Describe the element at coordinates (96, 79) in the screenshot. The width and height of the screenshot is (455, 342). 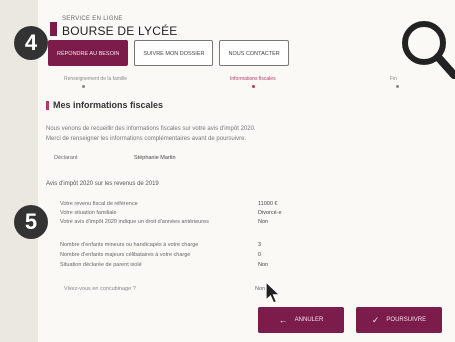
I see `step-famille: Renseignement de la famille` at that location.